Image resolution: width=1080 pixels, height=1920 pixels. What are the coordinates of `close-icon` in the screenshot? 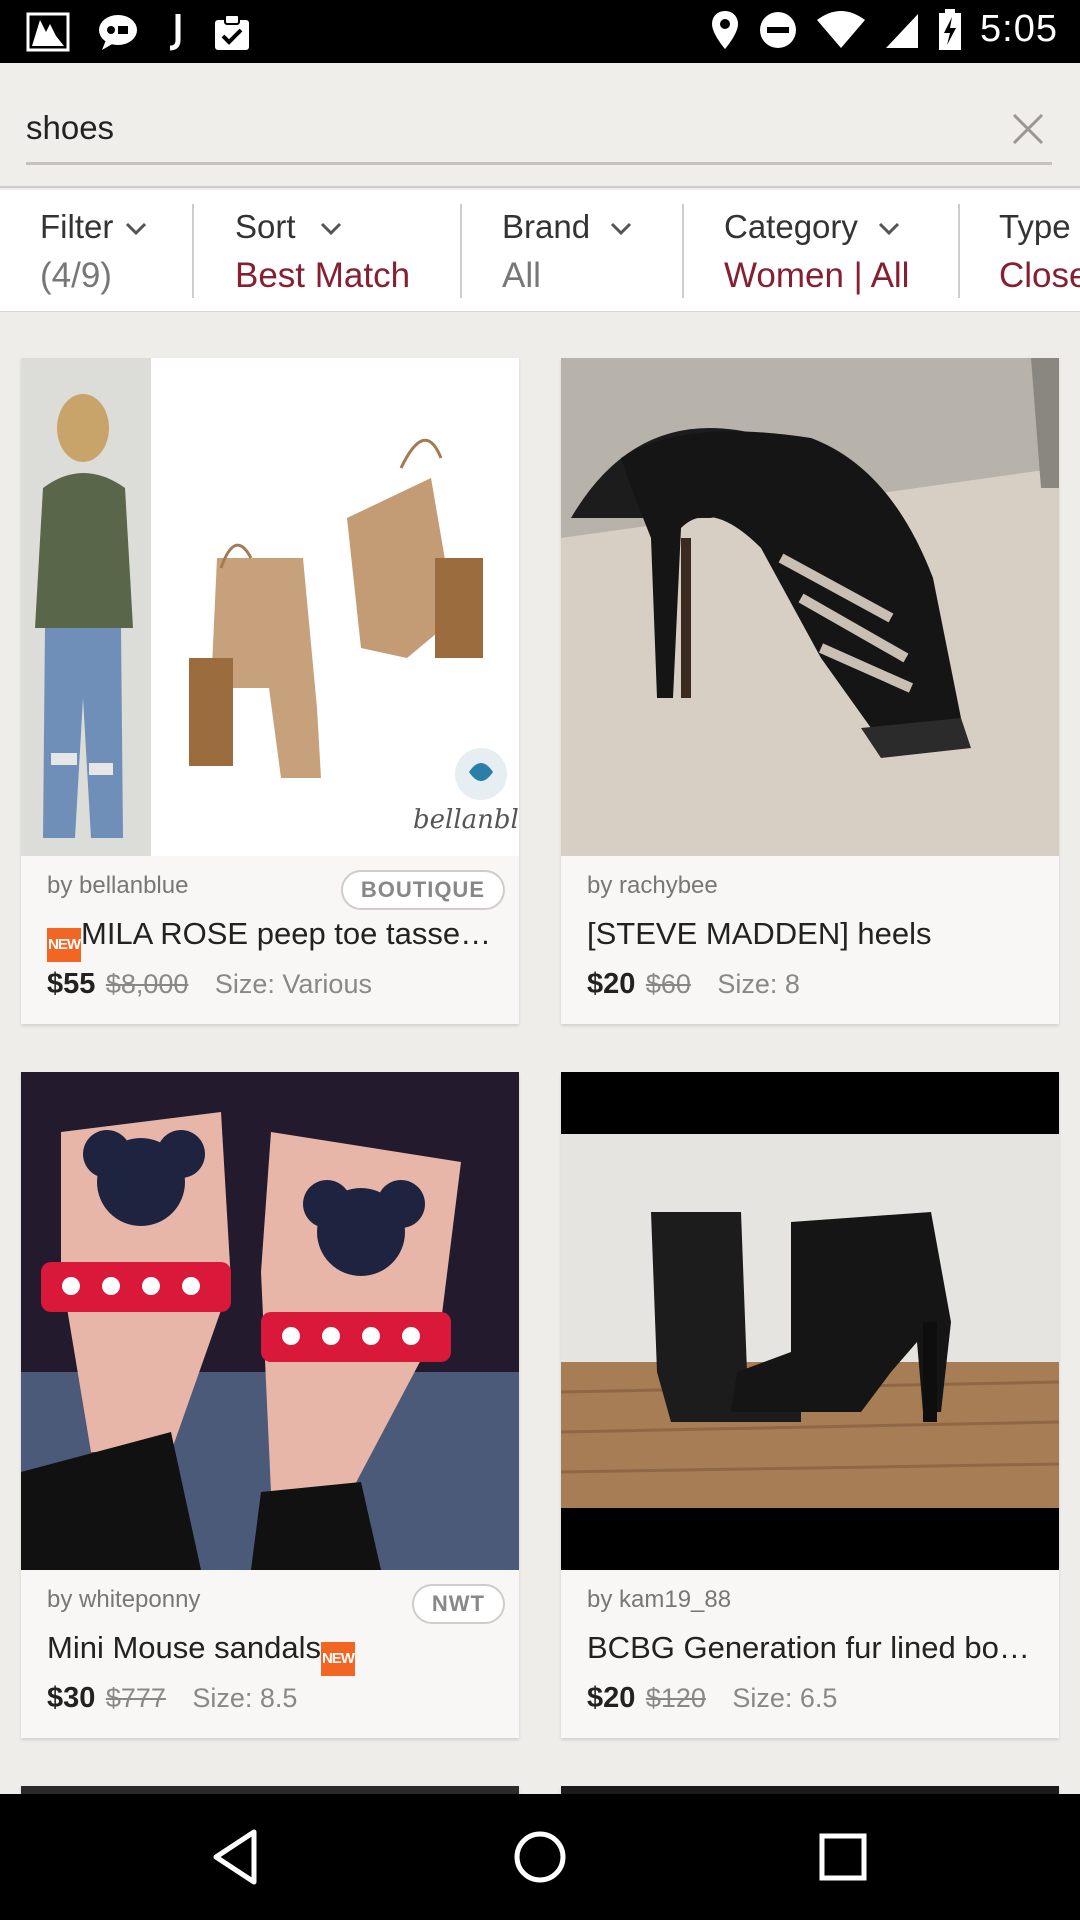 It's located at (1028, 129).